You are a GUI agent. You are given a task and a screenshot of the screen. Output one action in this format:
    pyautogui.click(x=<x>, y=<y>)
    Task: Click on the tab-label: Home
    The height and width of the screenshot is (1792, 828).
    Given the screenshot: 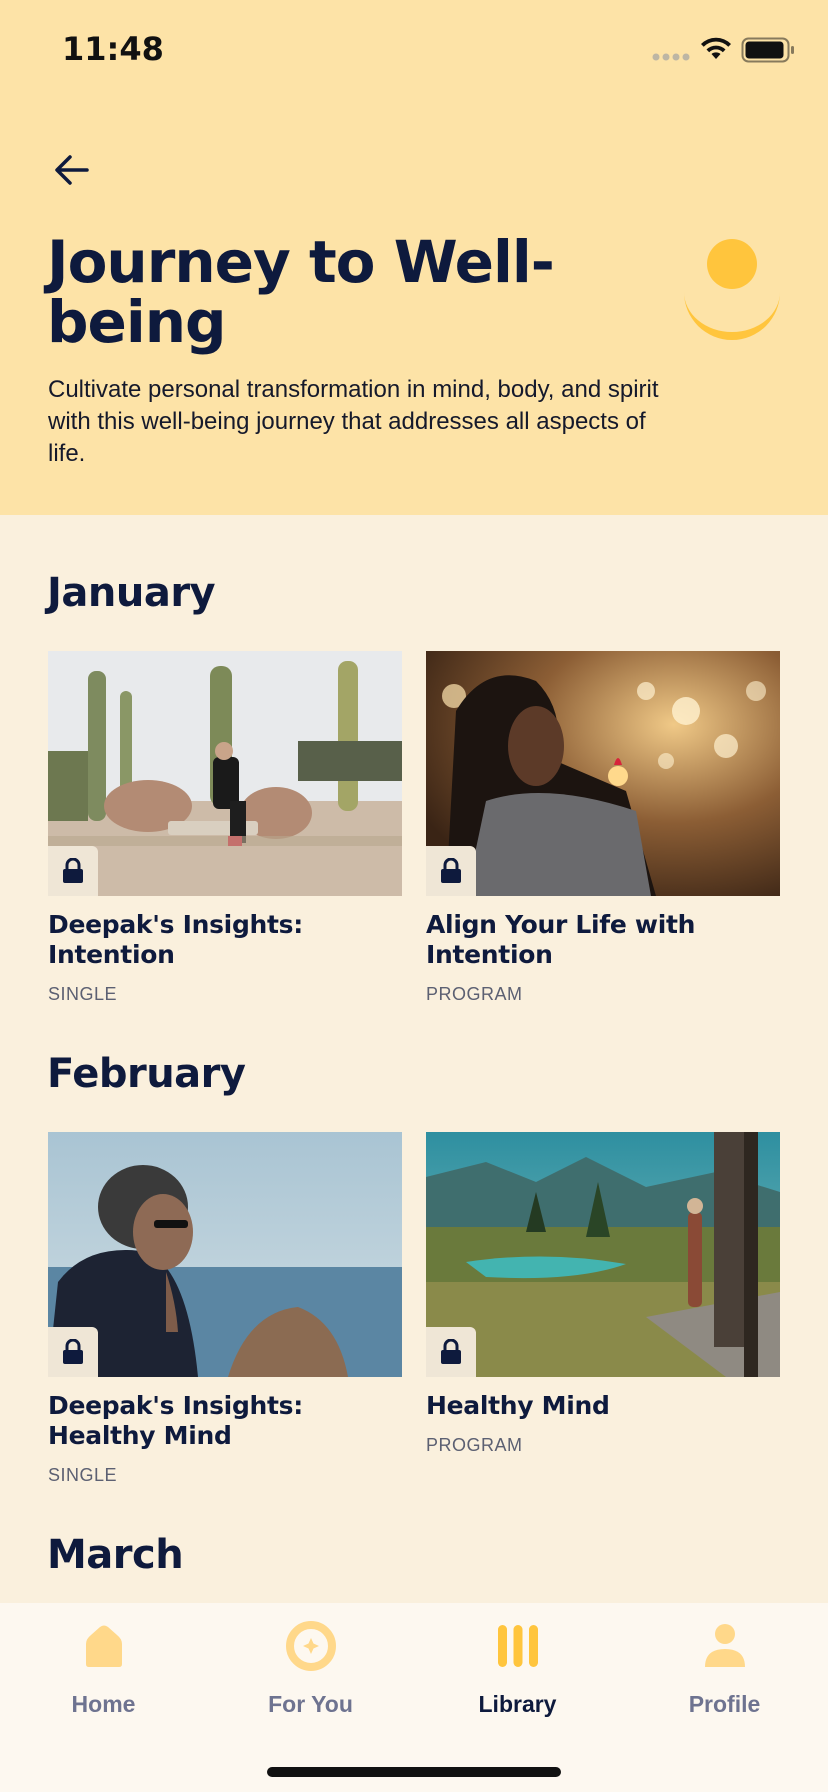 What is the action you would take?
    pyautogui.click(x=103, y=1704)
    